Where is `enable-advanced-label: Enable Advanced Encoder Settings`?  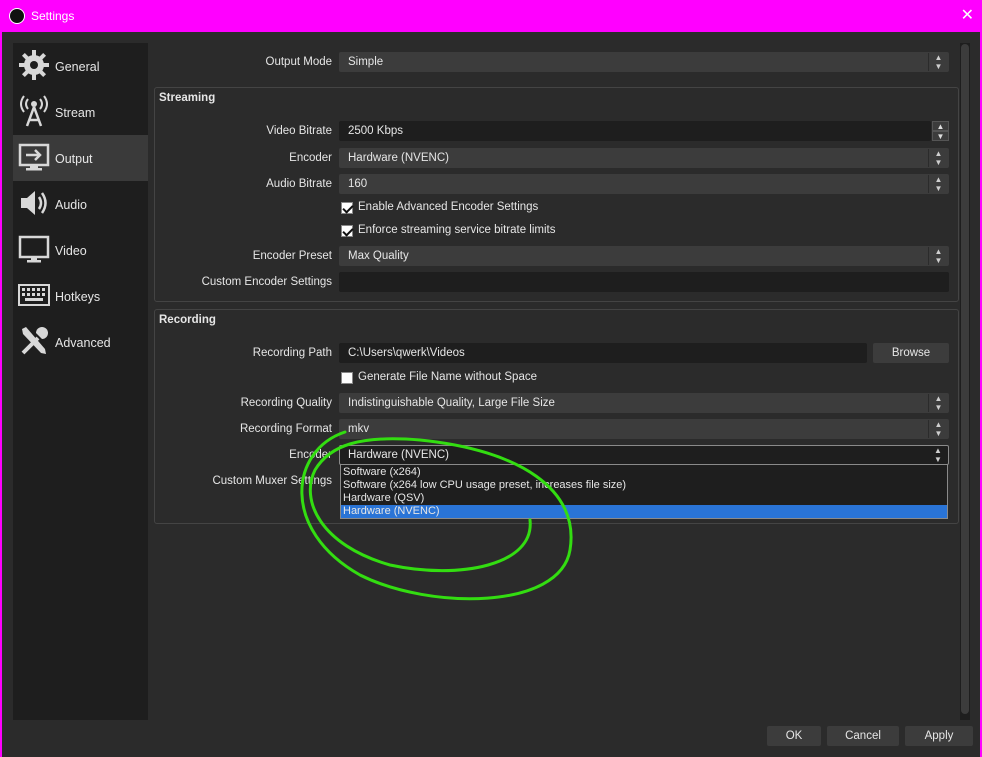 enable-advanced-label: Enable Advanced Encoder Settings is located at coordinates (448, 207).